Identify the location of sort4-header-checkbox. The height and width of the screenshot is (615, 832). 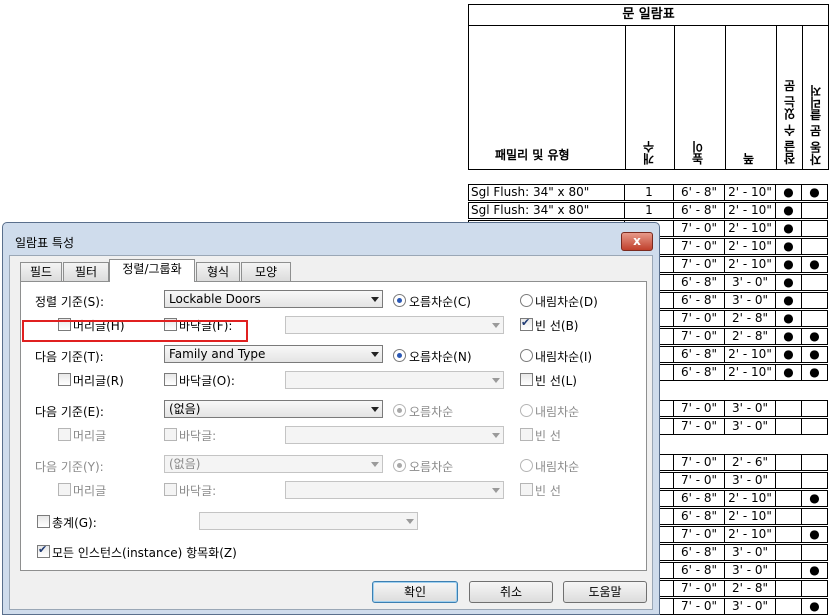
(64, 489).